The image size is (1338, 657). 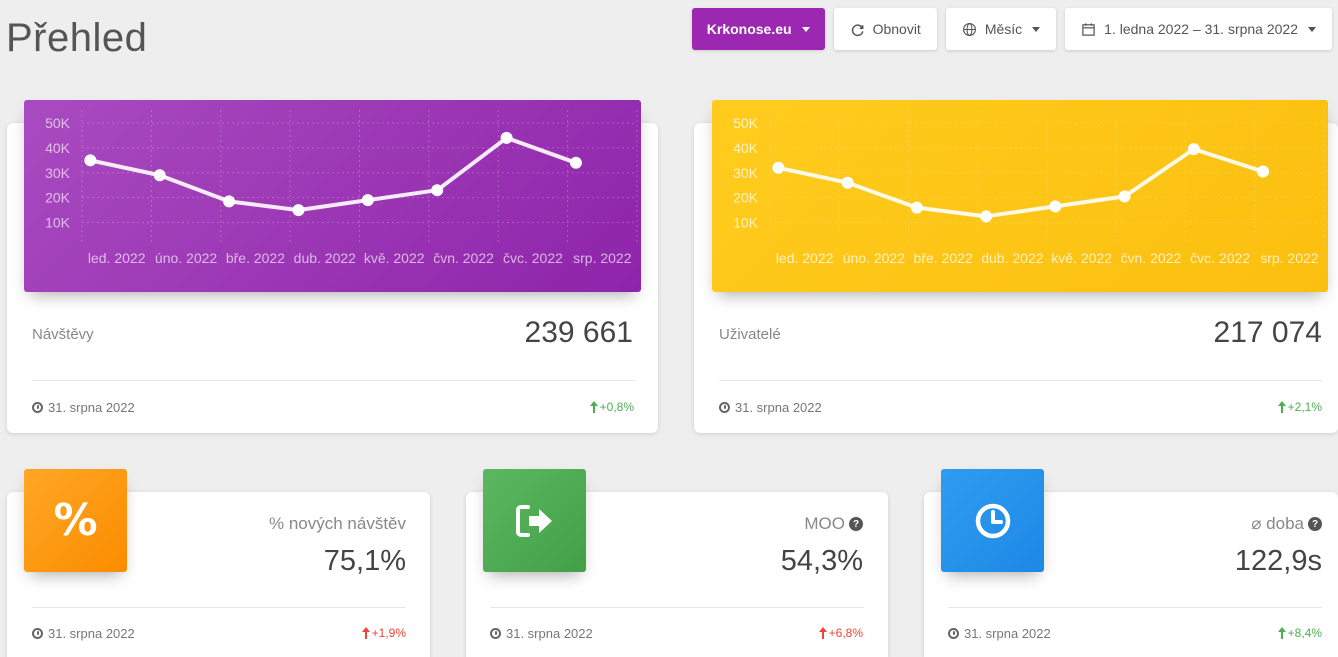 What do you see at coordinates (1304, 633) in the screenshot?
I see `avg-time-change-text: +8,4%` at bounding box center [1304, 633].